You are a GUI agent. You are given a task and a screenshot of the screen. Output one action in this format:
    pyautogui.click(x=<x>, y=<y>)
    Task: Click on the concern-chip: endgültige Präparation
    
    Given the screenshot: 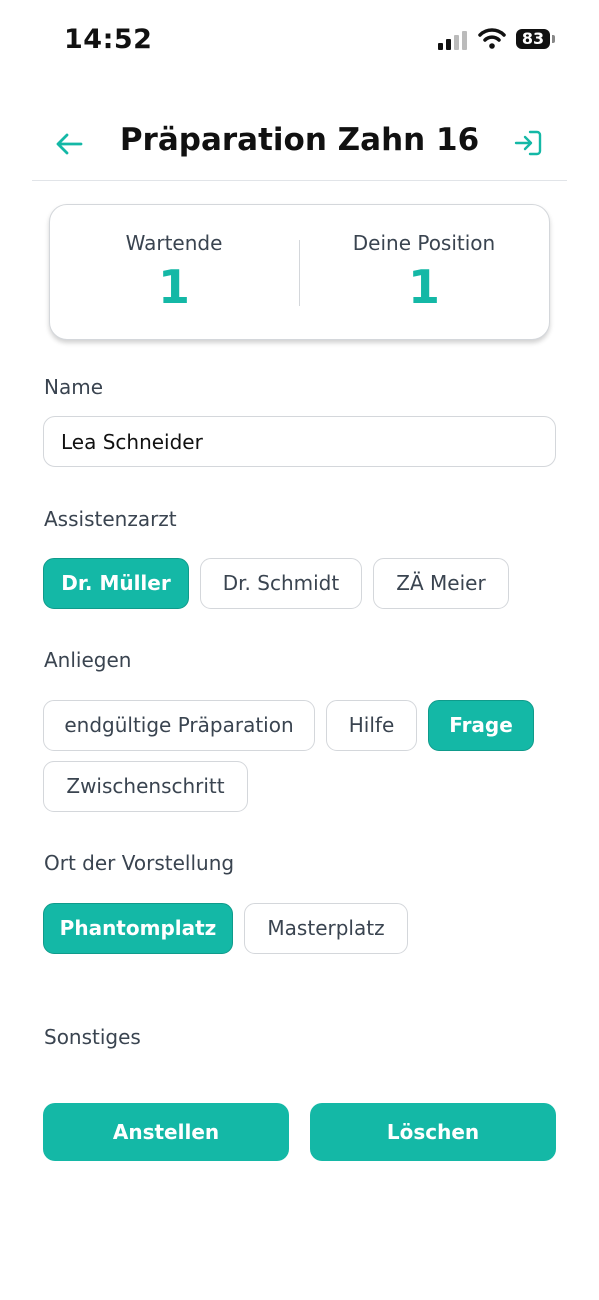 What is the action you would take?
    pyautogui.click(x=179, y=725)
    